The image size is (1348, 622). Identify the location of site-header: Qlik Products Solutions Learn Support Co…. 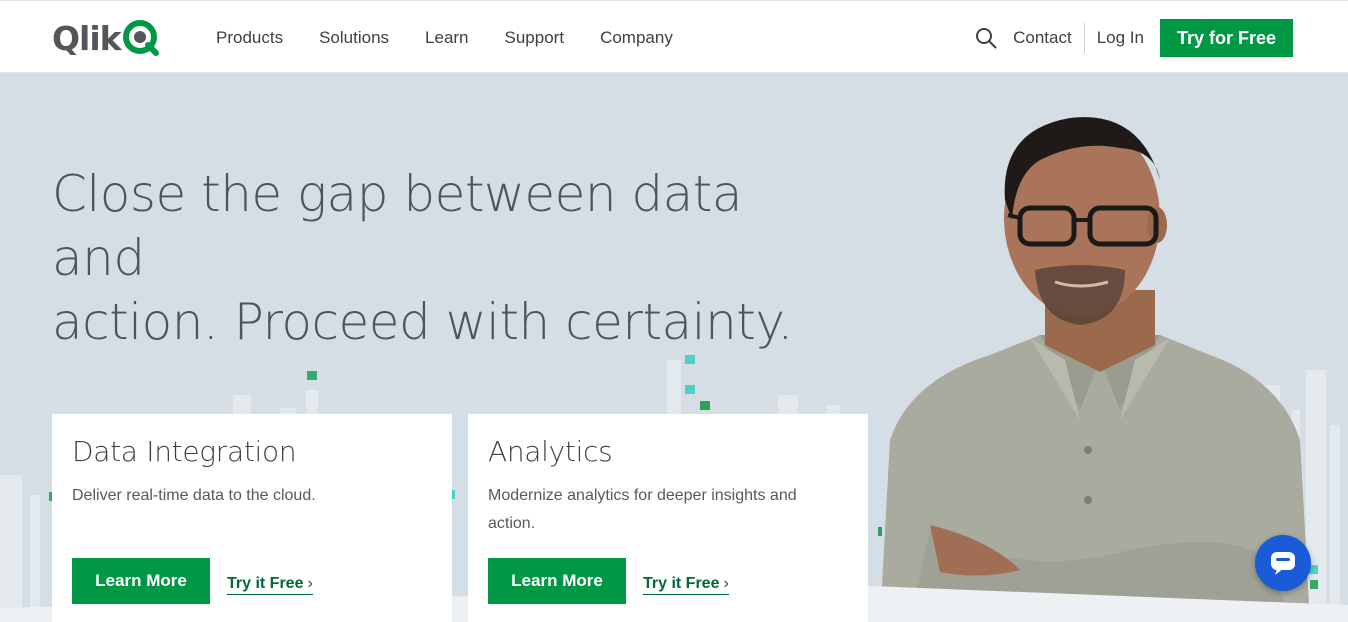
(674, 36).